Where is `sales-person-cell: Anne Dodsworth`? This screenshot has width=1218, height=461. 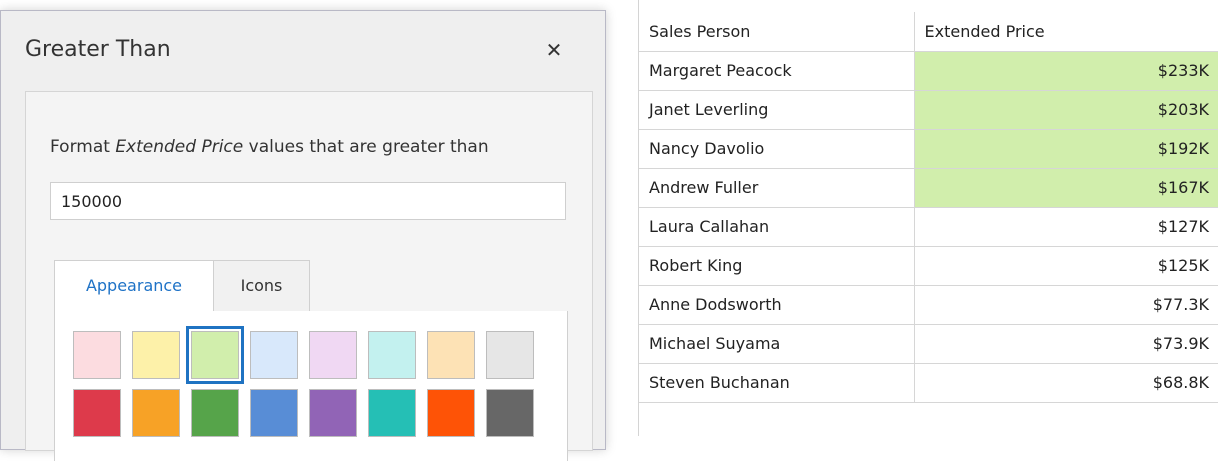
sales-person-cell: Anne Dodsworth is located at coordinates (777, 304).